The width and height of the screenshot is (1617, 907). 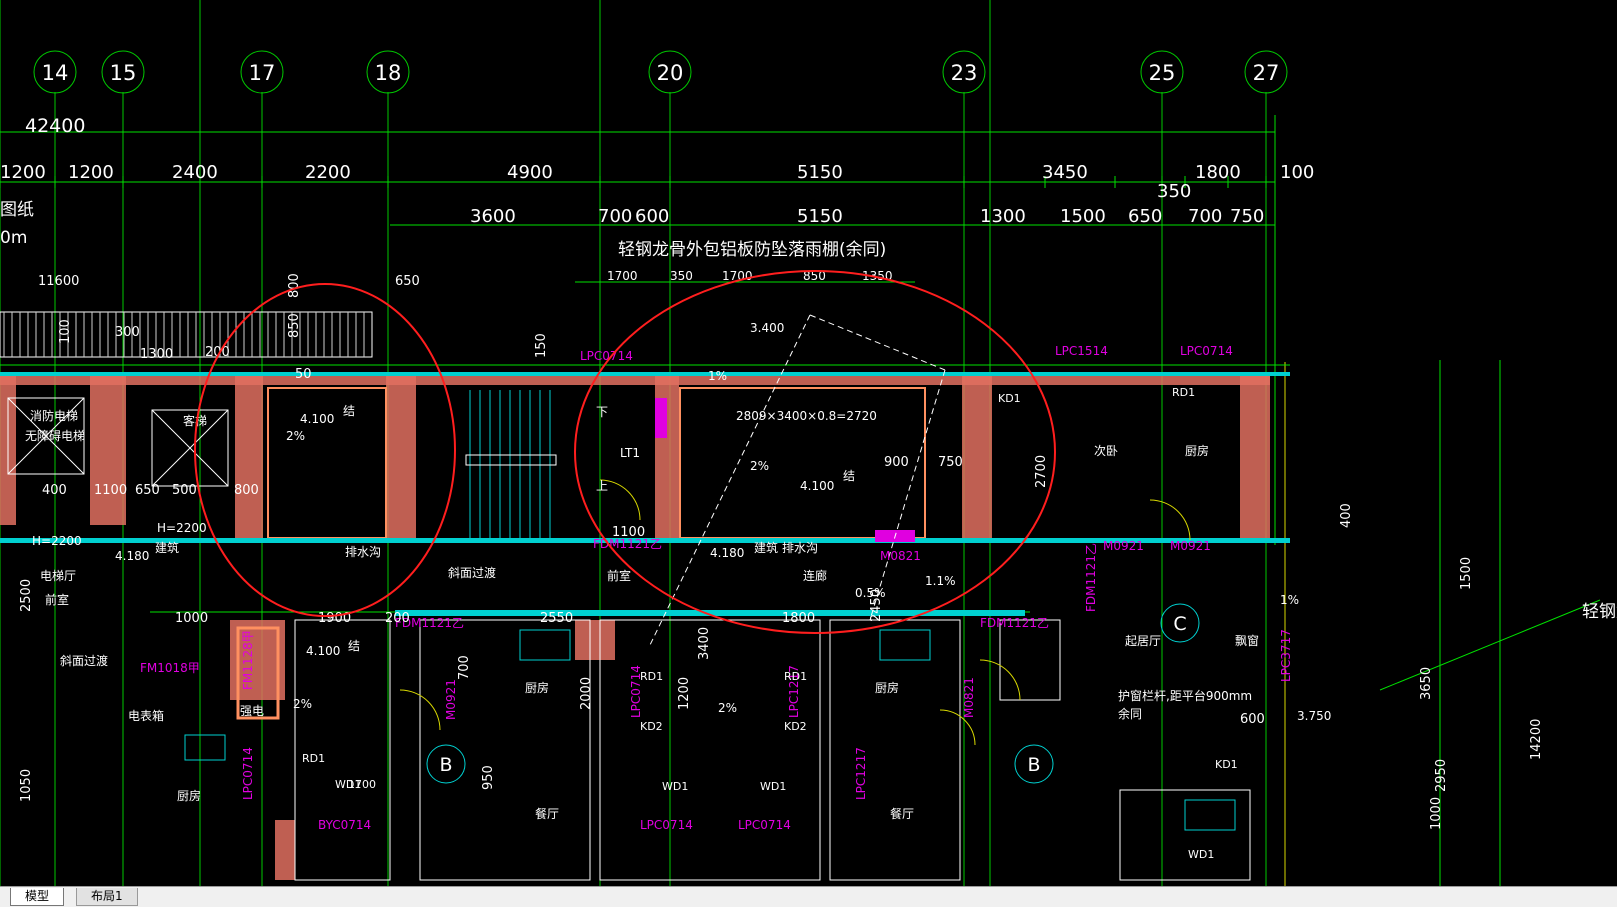 I want to click on annotation-text: 排水沟, so click(x=800, y=548).